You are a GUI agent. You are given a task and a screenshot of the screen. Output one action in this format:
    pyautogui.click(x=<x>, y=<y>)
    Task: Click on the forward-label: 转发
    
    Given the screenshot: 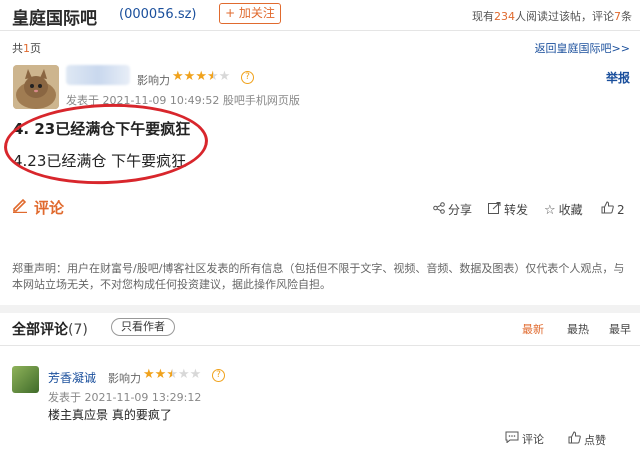 What is the action you would take?
    pyautogui.click(x=516, y=210)
    